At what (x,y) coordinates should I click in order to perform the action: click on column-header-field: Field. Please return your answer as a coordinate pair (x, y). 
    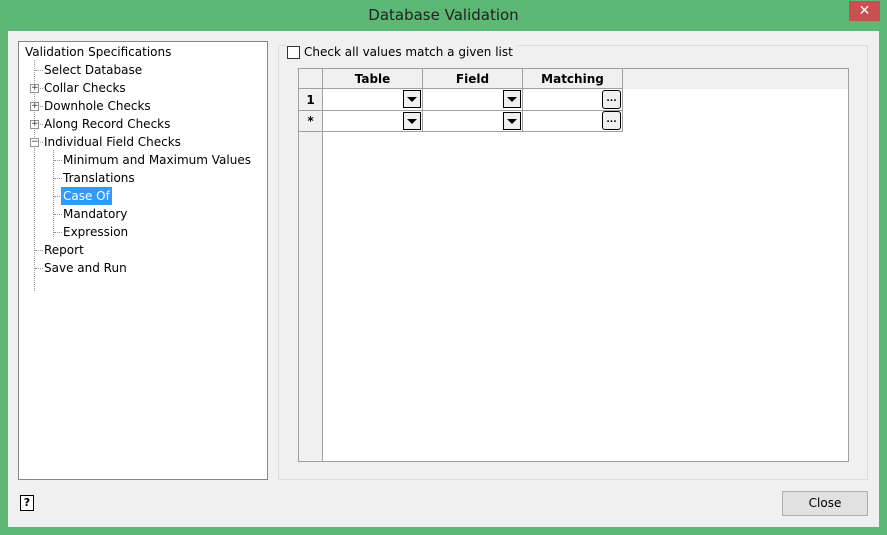
    Looking at the image, I should click on (473, 79).